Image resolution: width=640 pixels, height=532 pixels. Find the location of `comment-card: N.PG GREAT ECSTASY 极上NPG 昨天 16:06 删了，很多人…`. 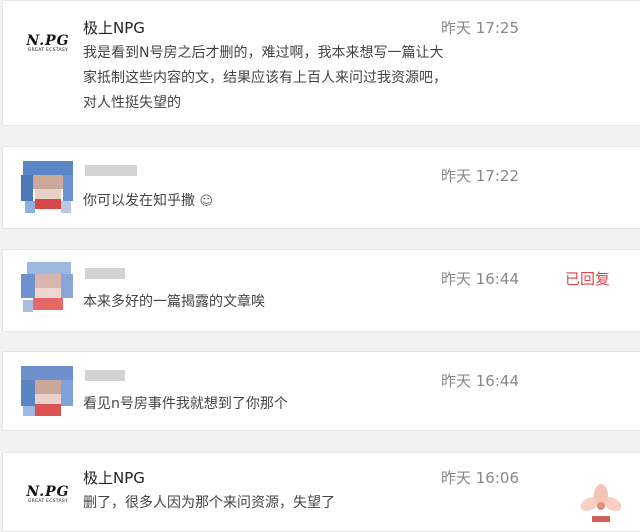

comment-card: N.PG GREAT ECSTASY 极上NPG 昨天 16:06 删了，很多人… is located at coordinates (321, 492).